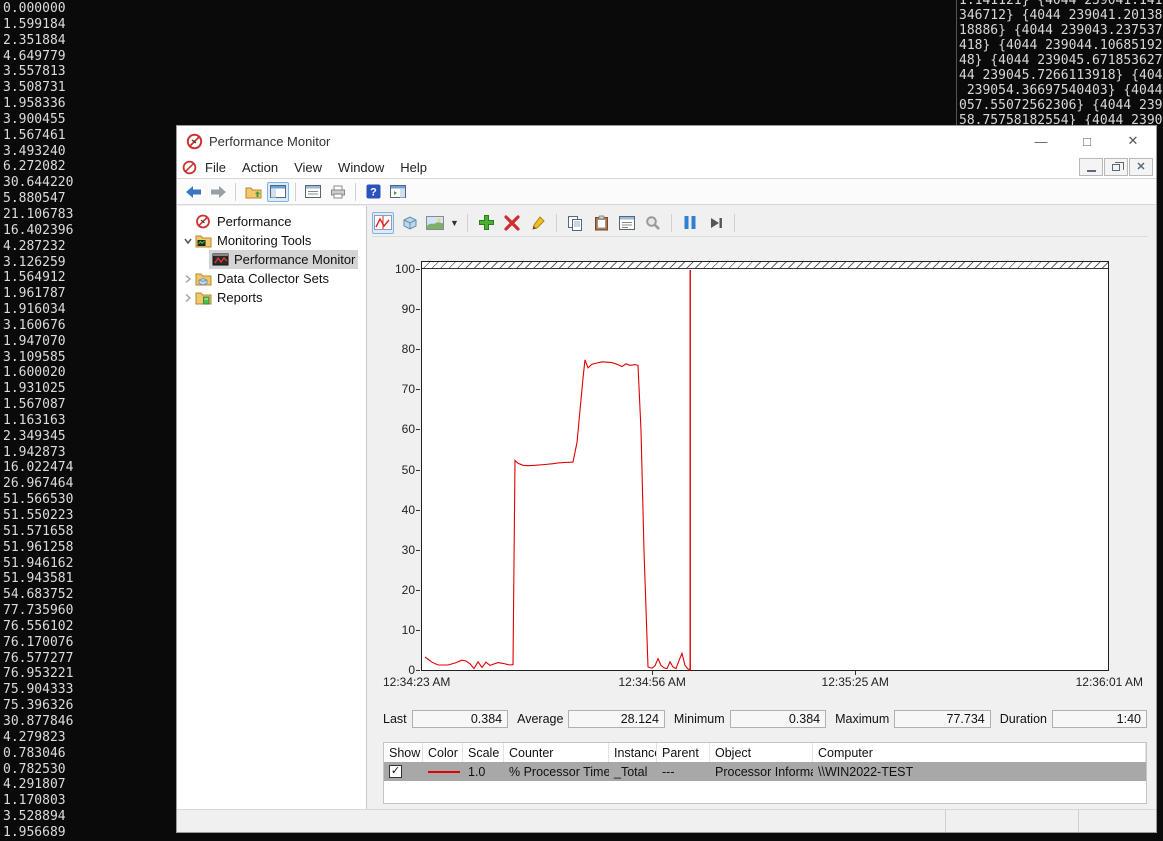  I want to click on x-tick-label: 12:36:01 AM, so click(1109, 682).